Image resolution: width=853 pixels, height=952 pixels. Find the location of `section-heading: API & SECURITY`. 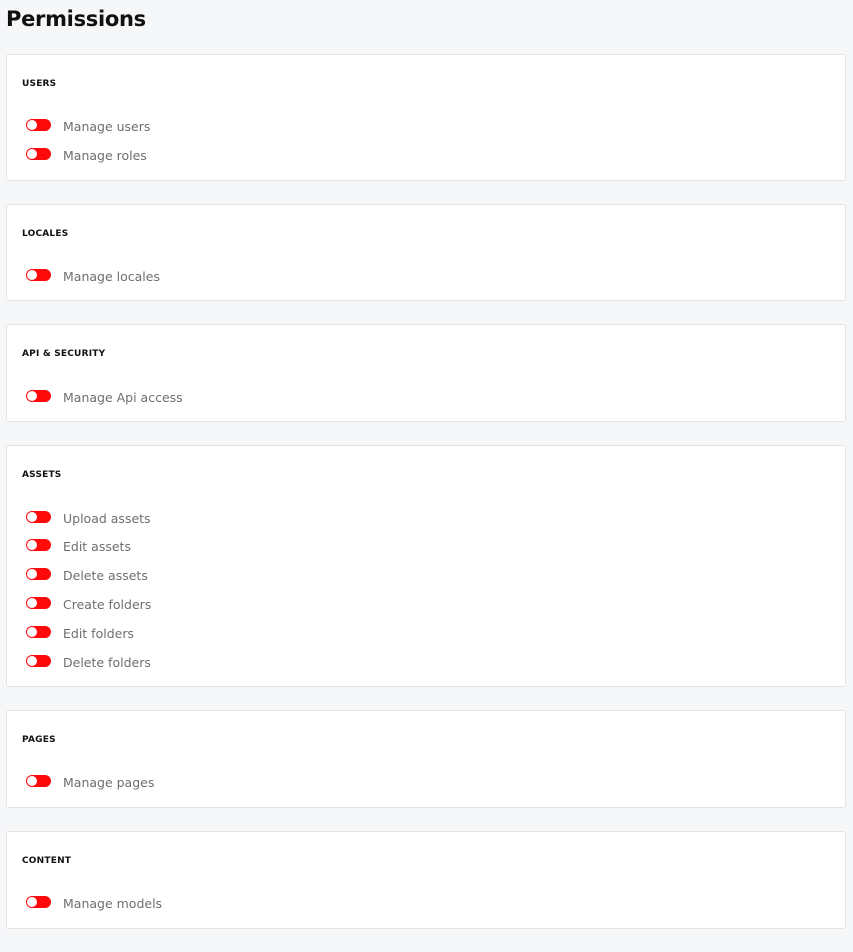

section-heading: API & SECURITY is located at coordinates (64, 354).